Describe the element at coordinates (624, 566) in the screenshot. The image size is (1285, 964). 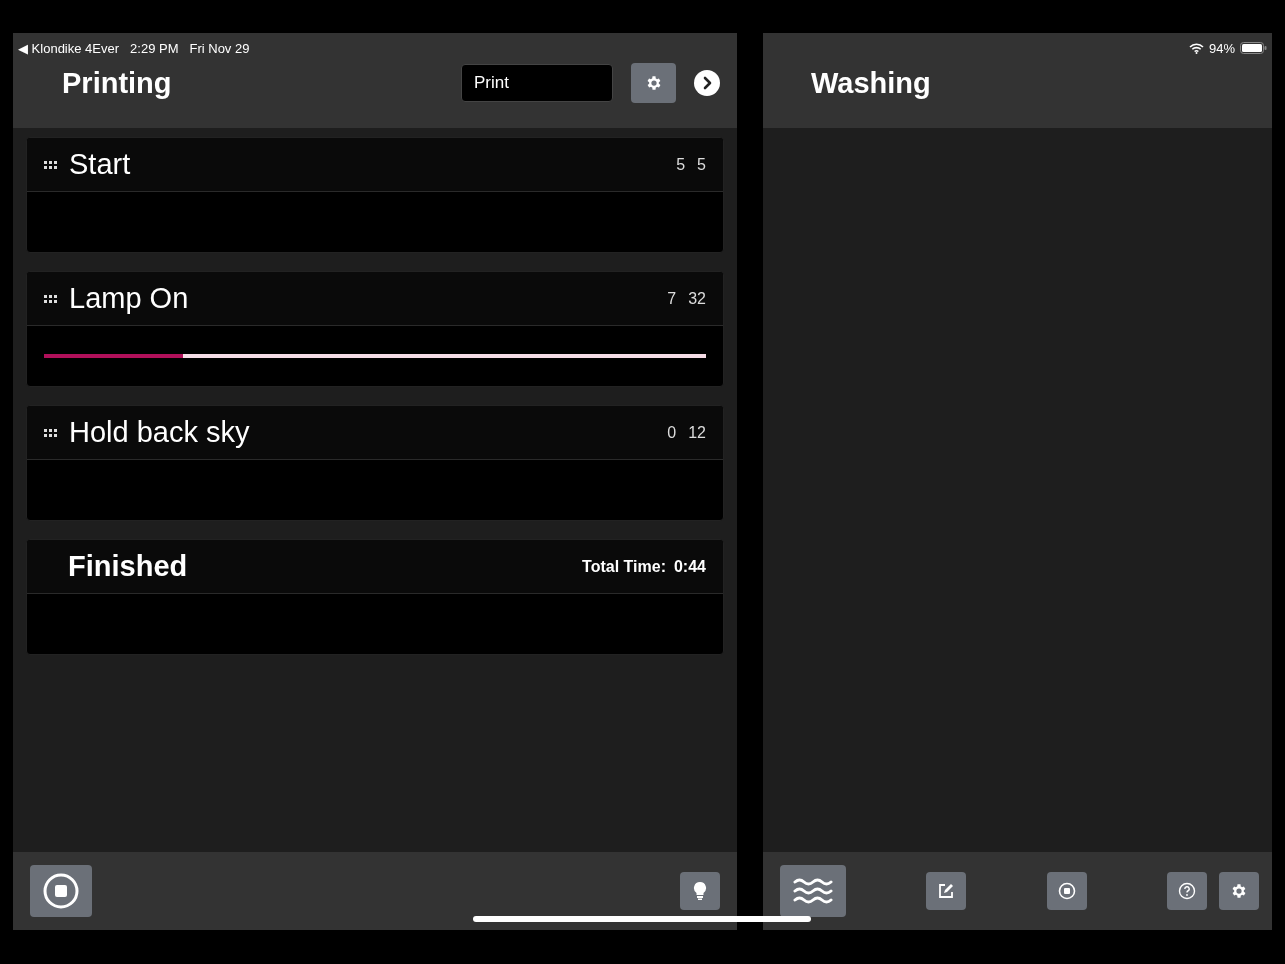
I see `total-time-label: Total Time:` at that location.